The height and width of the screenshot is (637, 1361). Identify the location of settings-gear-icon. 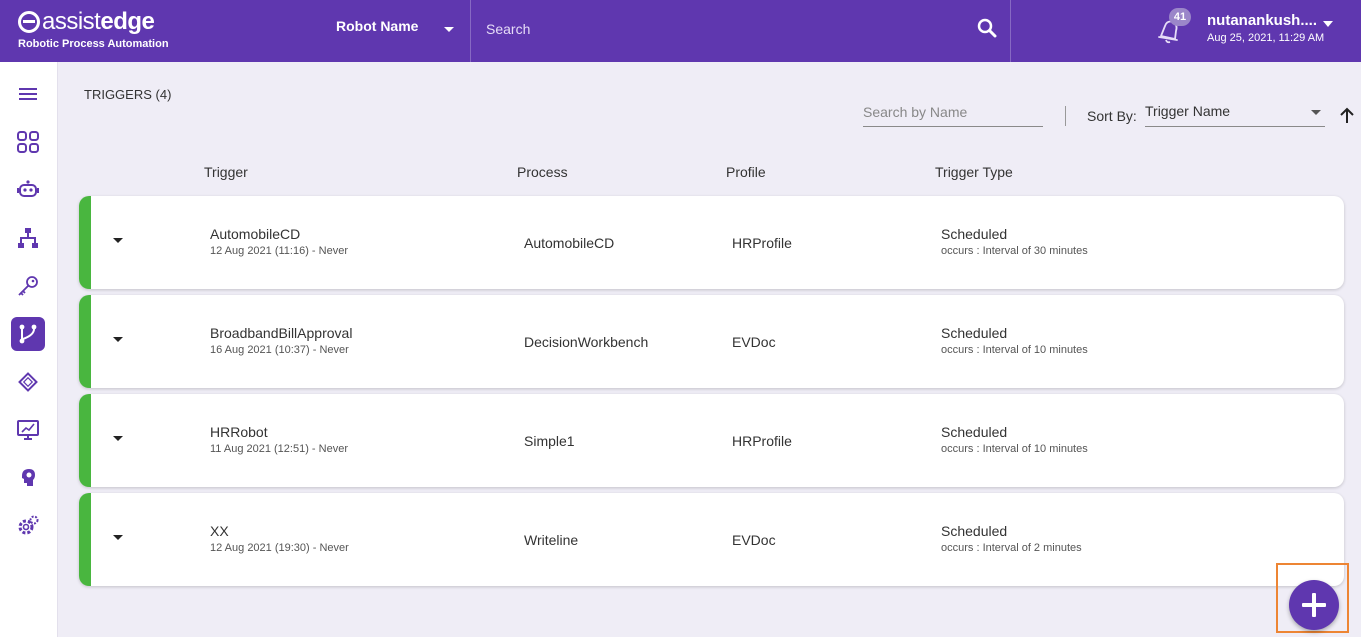
(28, 525).